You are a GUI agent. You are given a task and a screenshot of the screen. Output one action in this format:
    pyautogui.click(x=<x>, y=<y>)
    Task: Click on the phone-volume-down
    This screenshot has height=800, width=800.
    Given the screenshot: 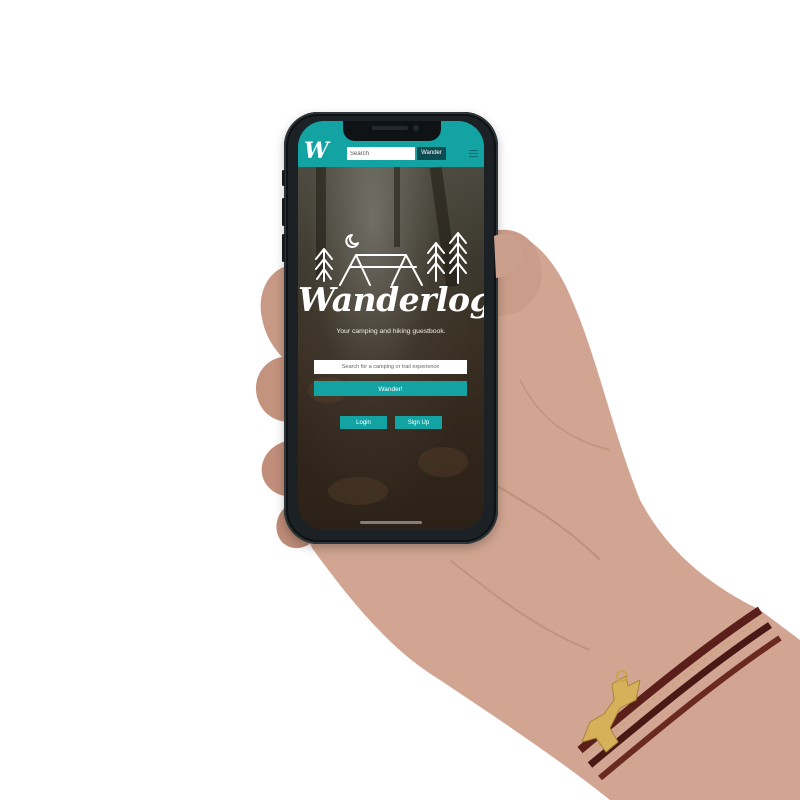 What is the action you would take?
    pyautogui.click(x=283, y=248)
    